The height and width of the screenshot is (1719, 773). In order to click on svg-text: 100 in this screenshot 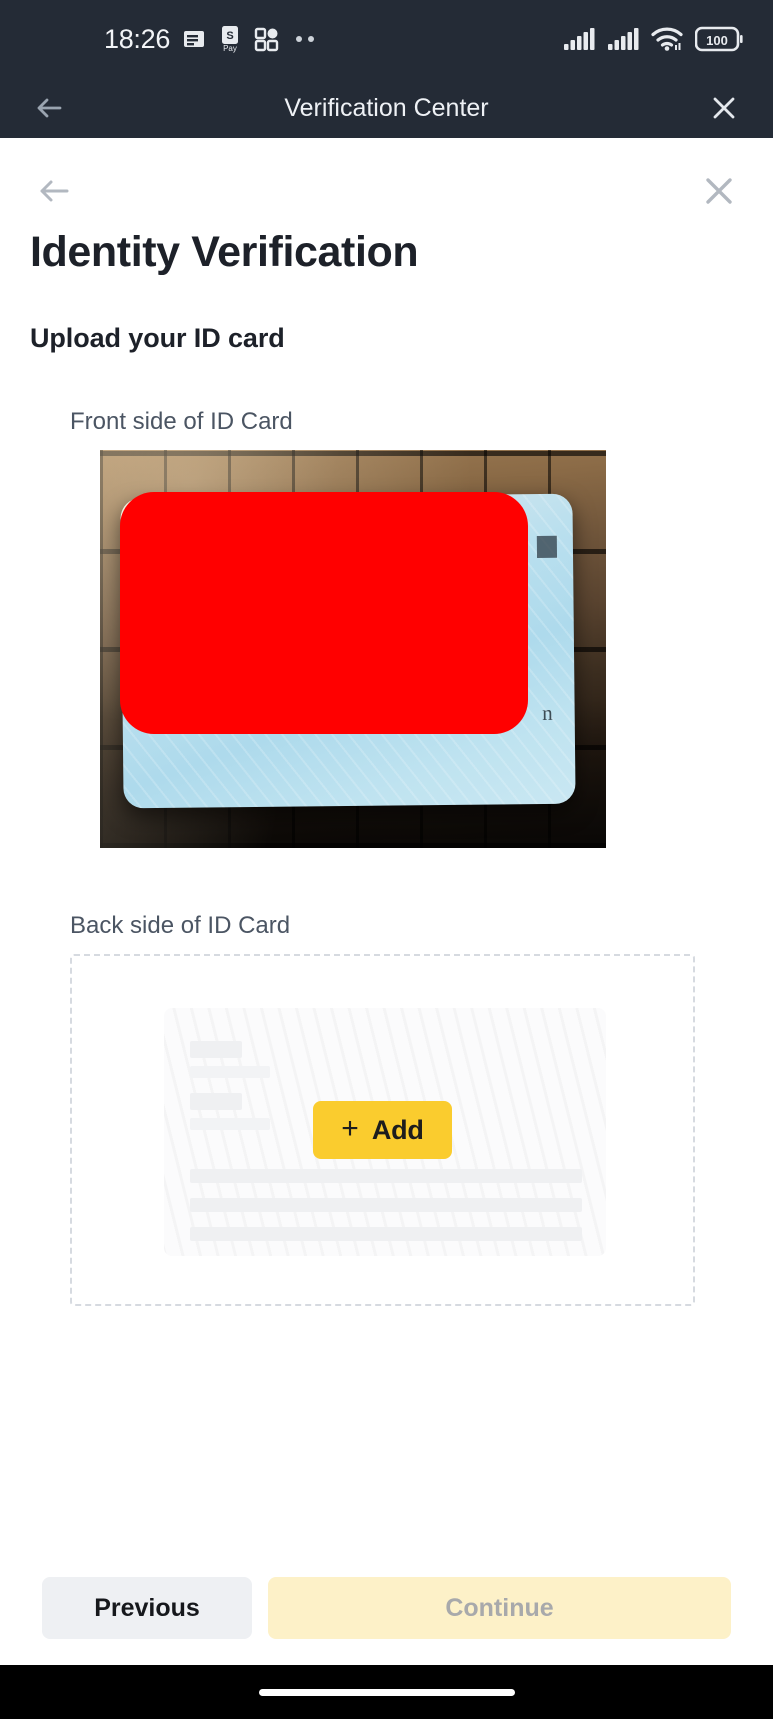, I will do `click(717, 40)`.